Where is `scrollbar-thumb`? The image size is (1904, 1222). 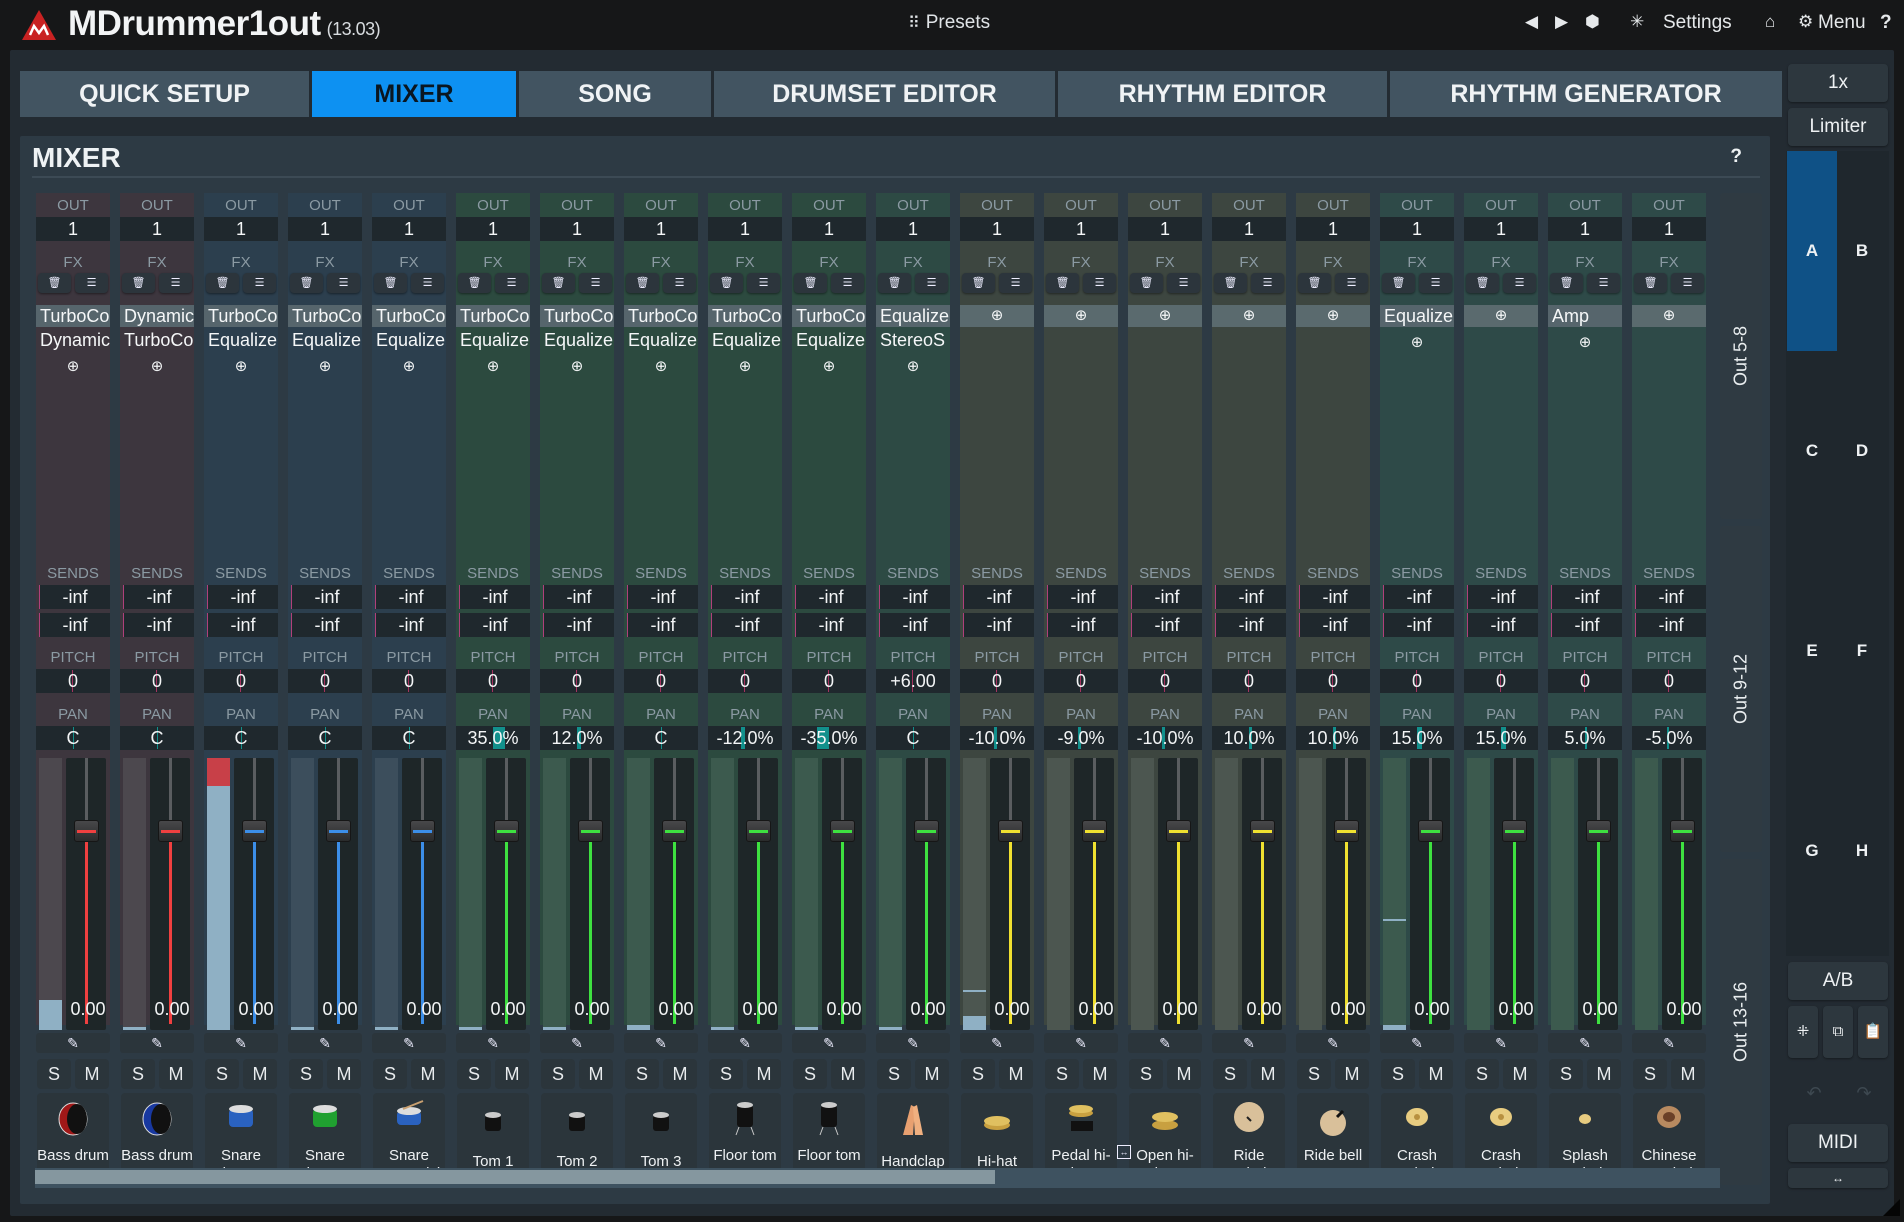 scrollbar-thumb is located at coordinates (515, 1177).